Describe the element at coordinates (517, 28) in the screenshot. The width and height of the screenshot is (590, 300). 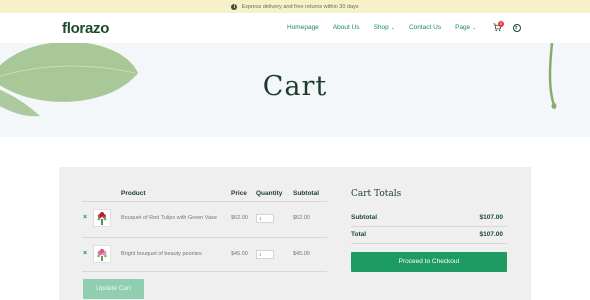
I see `user-icon` at that location.